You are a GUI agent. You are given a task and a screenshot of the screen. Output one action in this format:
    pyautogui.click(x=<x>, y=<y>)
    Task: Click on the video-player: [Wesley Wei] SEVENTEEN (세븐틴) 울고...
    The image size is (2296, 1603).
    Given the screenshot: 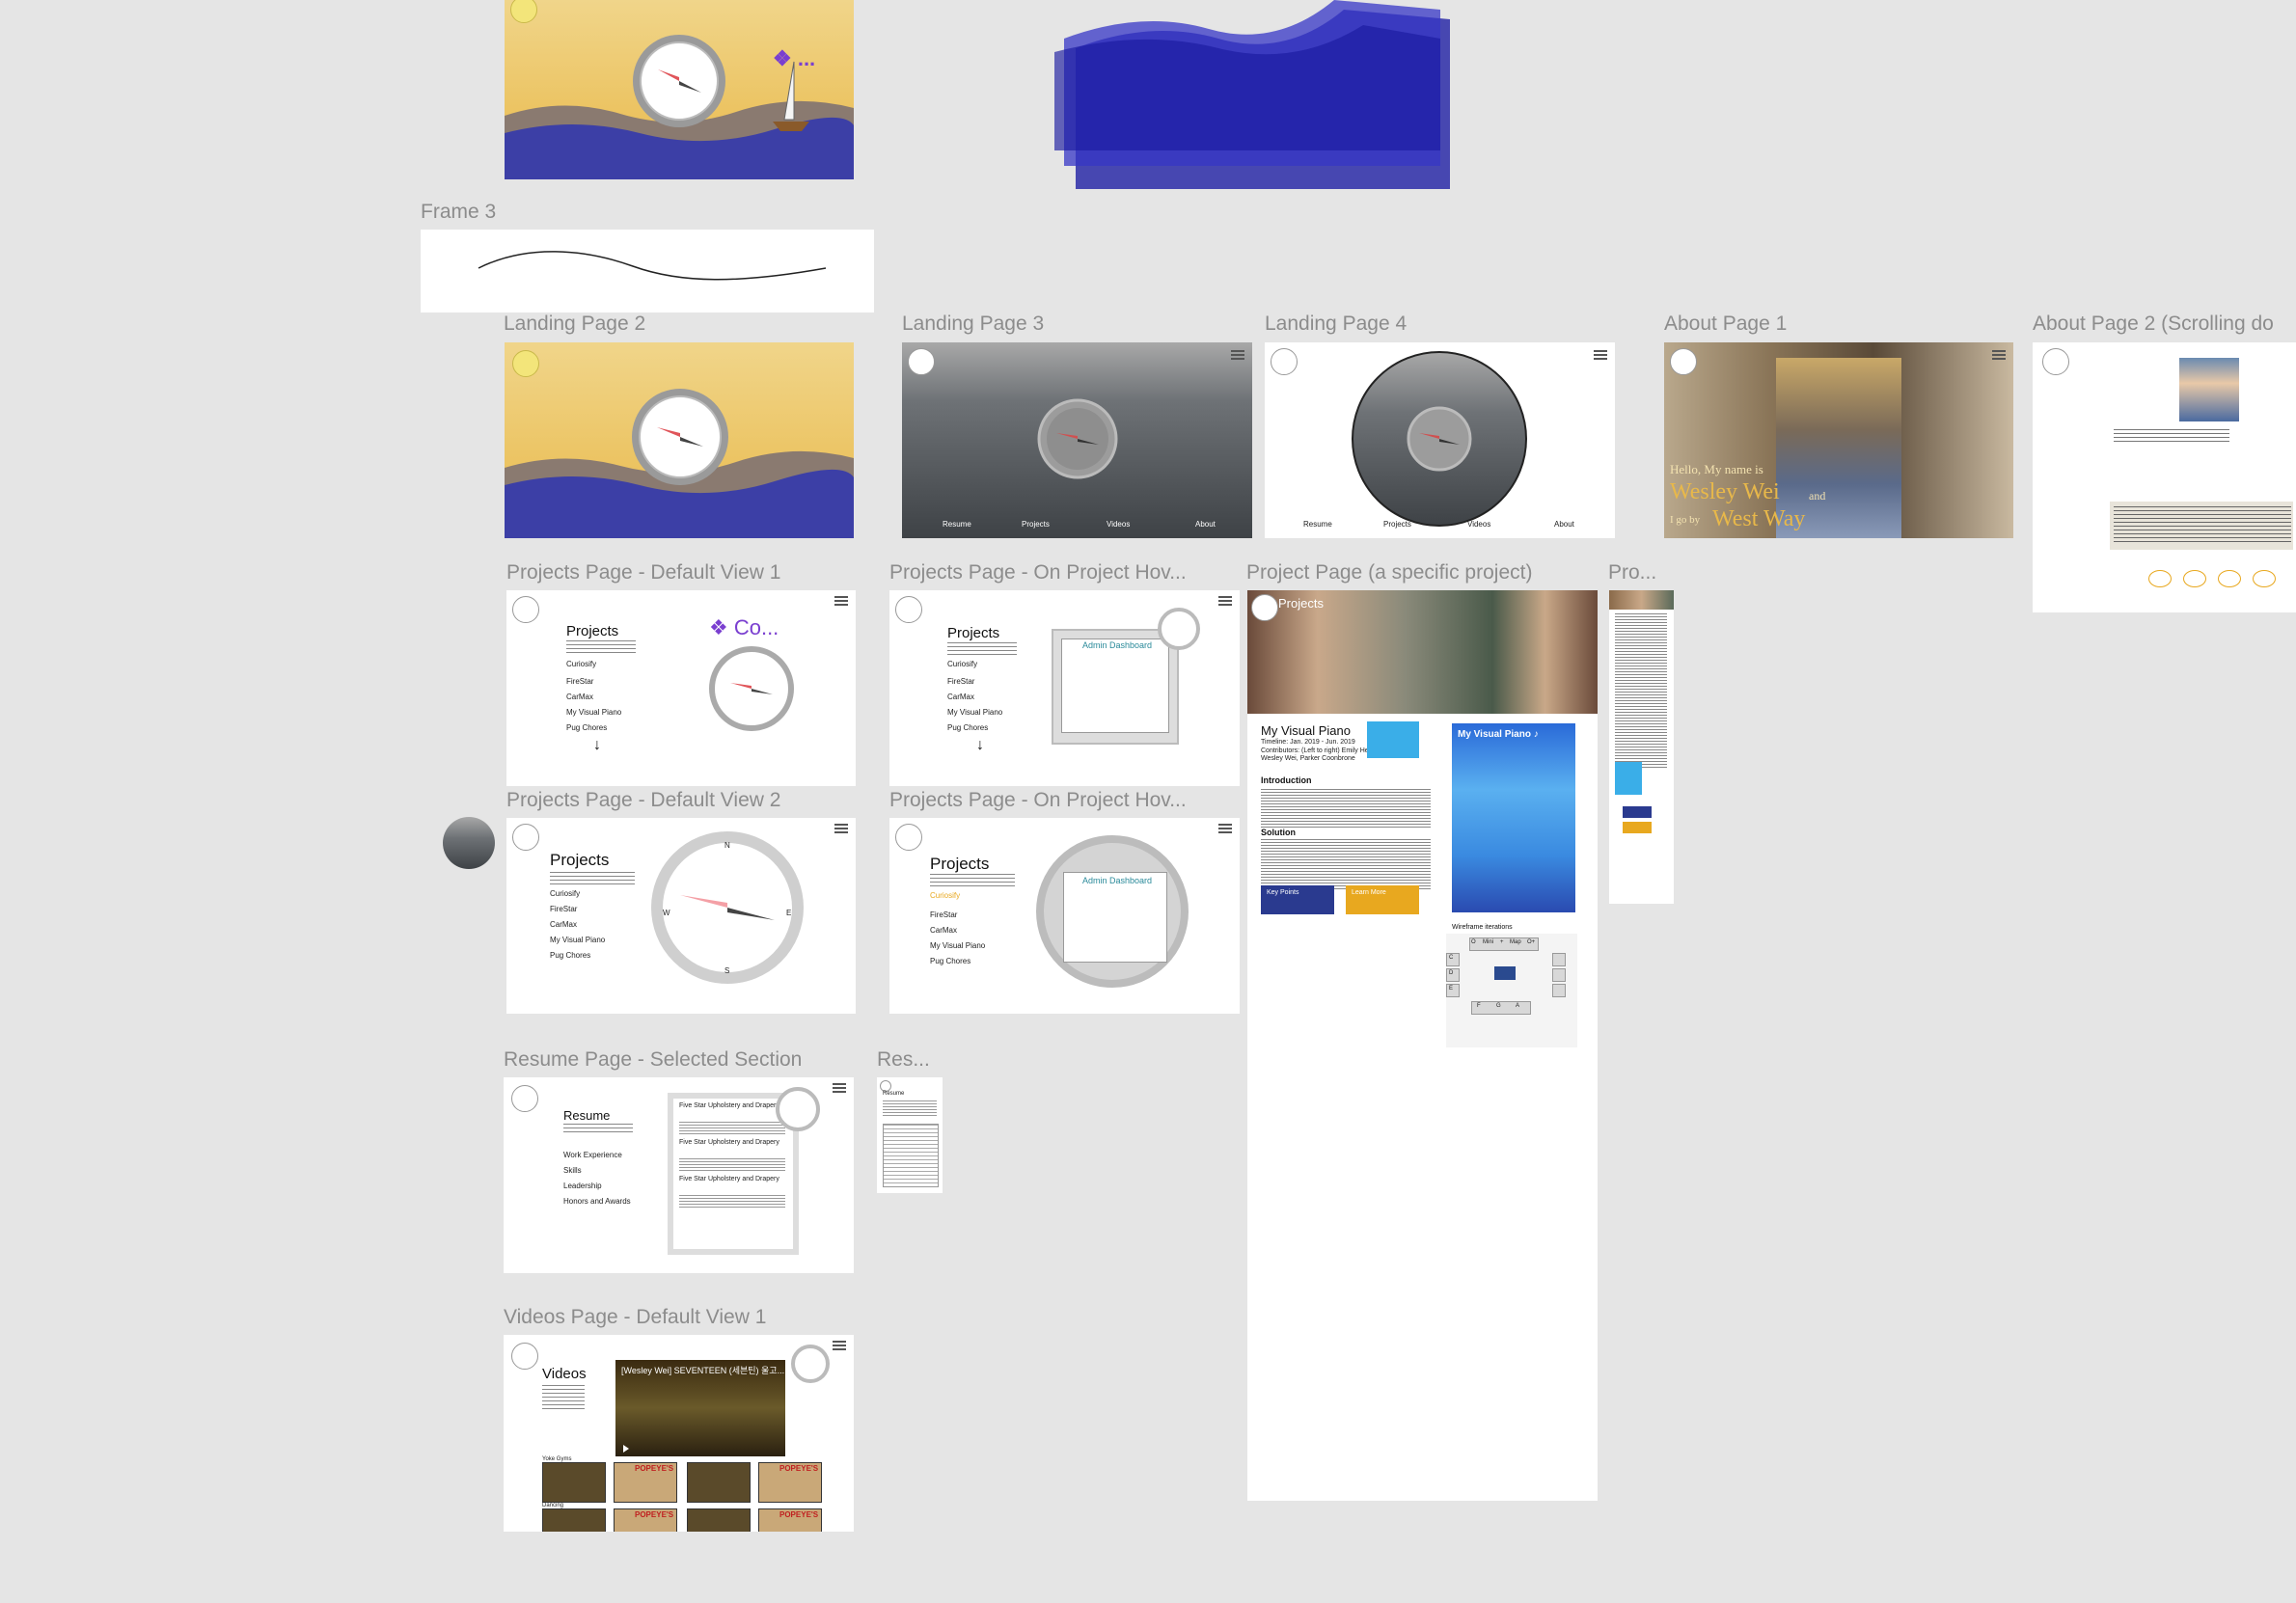 What is the action you would take?
    pyautogui.click(x=700, y=1408)
    